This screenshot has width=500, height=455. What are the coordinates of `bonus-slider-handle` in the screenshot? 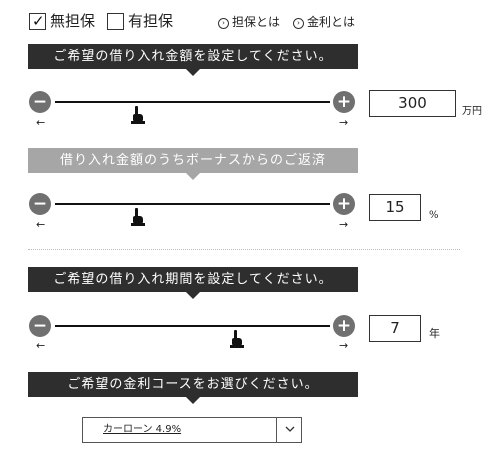 It's located at (137, 217).